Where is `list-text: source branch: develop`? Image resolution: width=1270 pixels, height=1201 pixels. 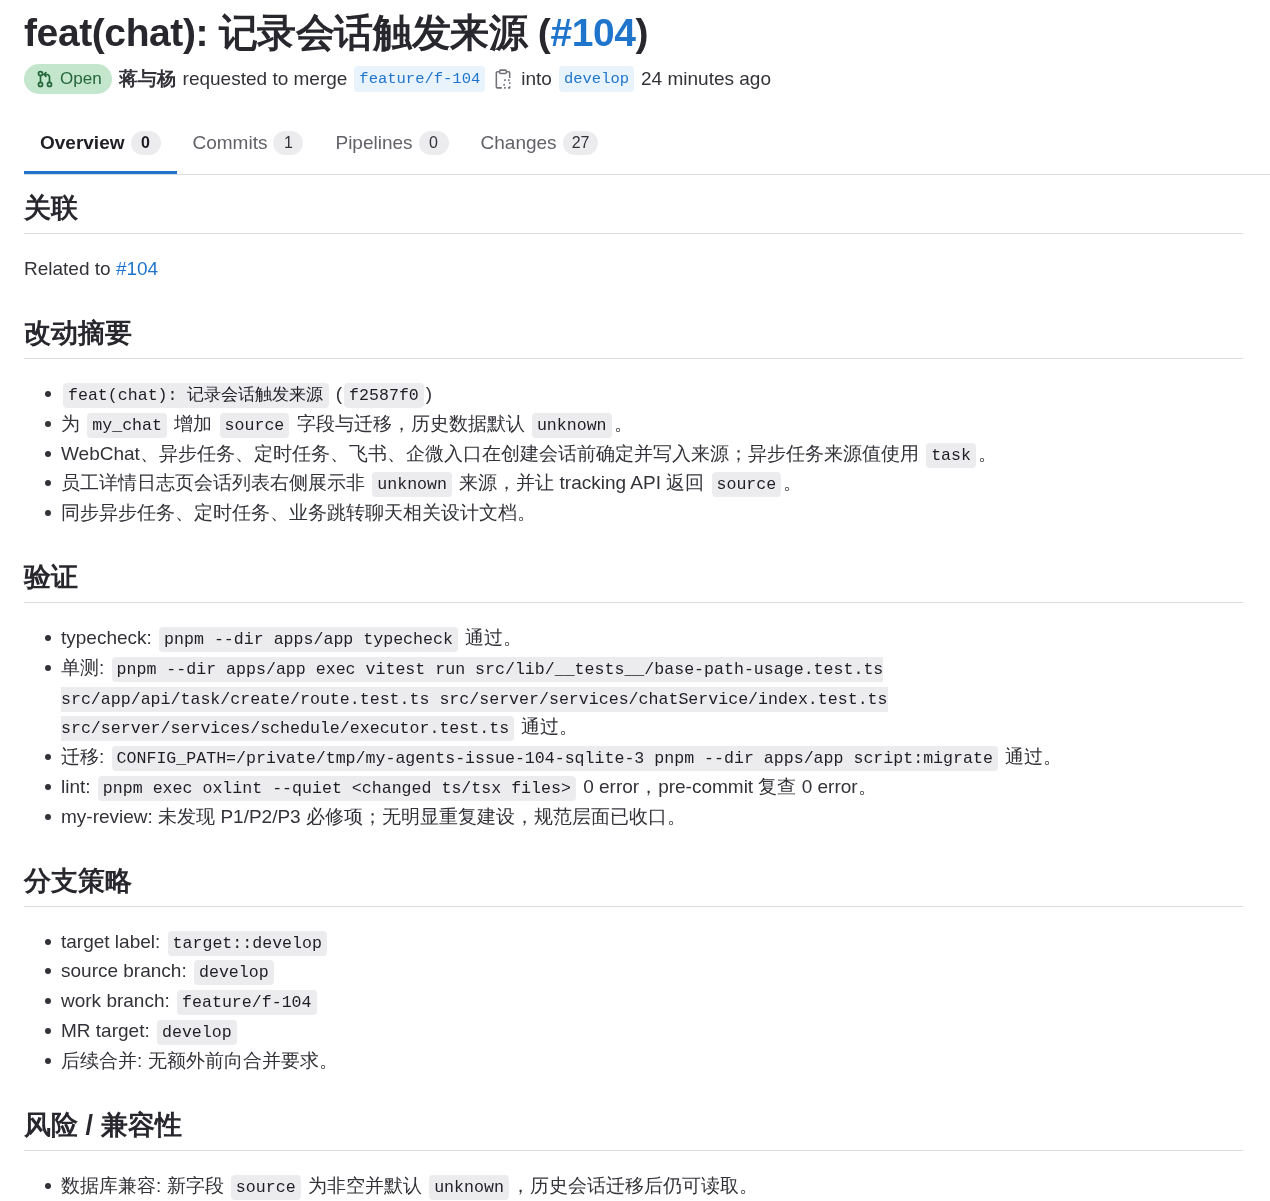
list-text: source branch: develop is located at coordinates (652, 971).